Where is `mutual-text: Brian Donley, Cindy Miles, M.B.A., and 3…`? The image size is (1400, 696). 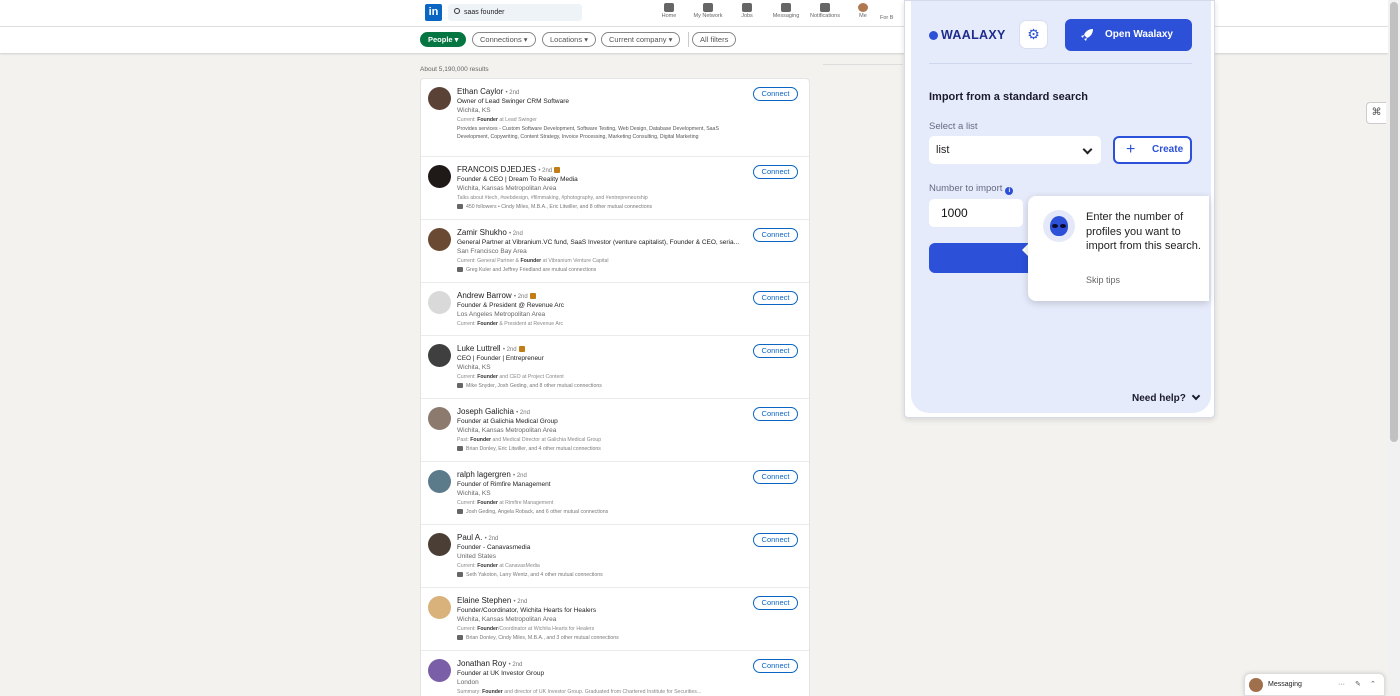 mutual-text: Brian Donley, Cindy Miles, M.B.A., and 3… is located at coordinates (542, 638).